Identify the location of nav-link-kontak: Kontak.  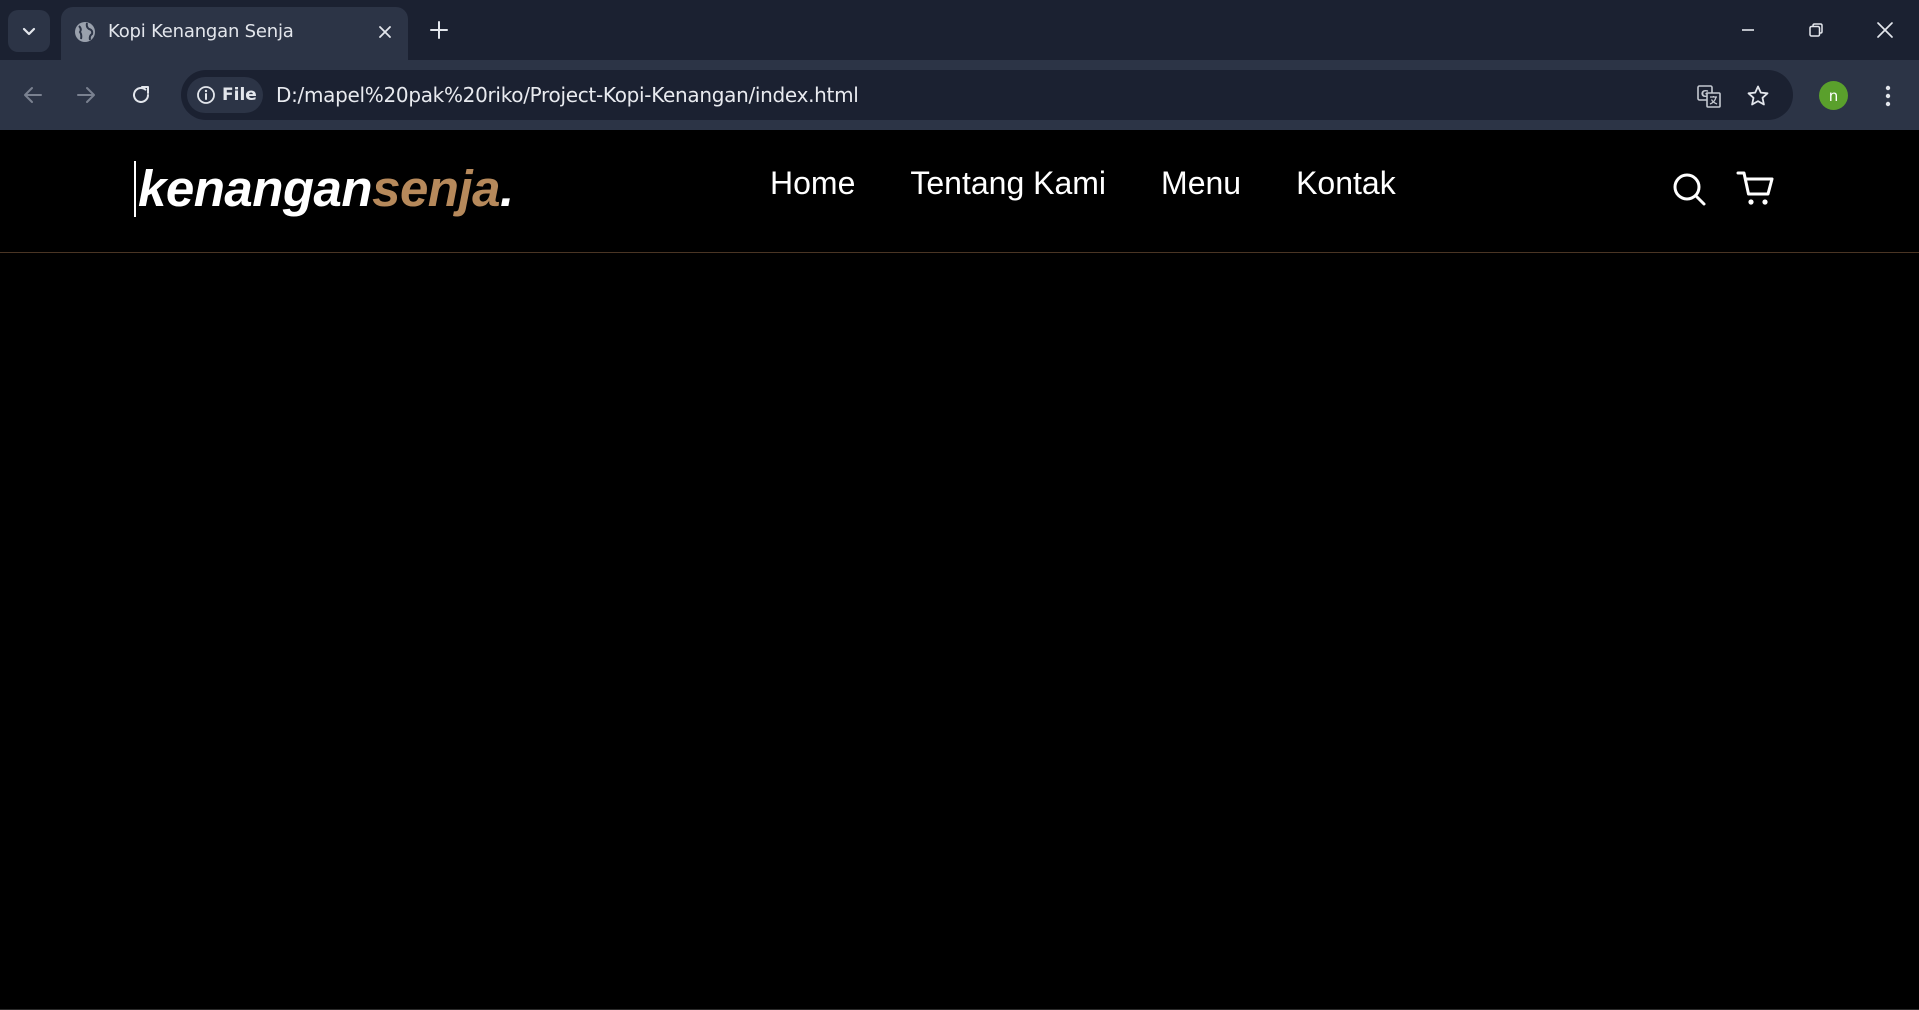
(1346, 183).